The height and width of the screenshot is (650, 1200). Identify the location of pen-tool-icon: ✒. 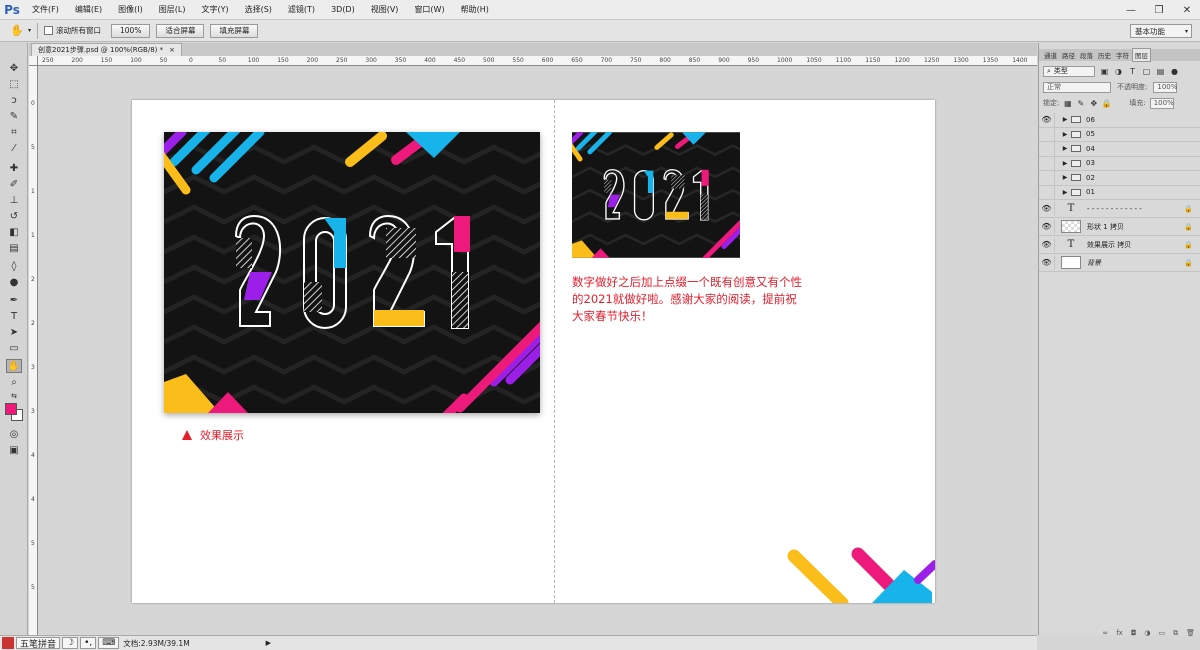
(14, 300).